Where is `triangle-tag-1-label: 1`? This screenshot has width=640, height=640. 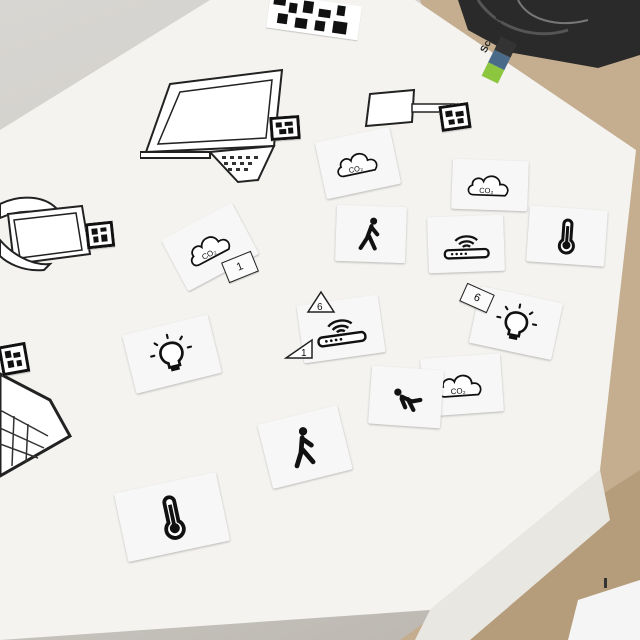 triangle-tag-1-label: 1 is located at coordinates (304, 353).